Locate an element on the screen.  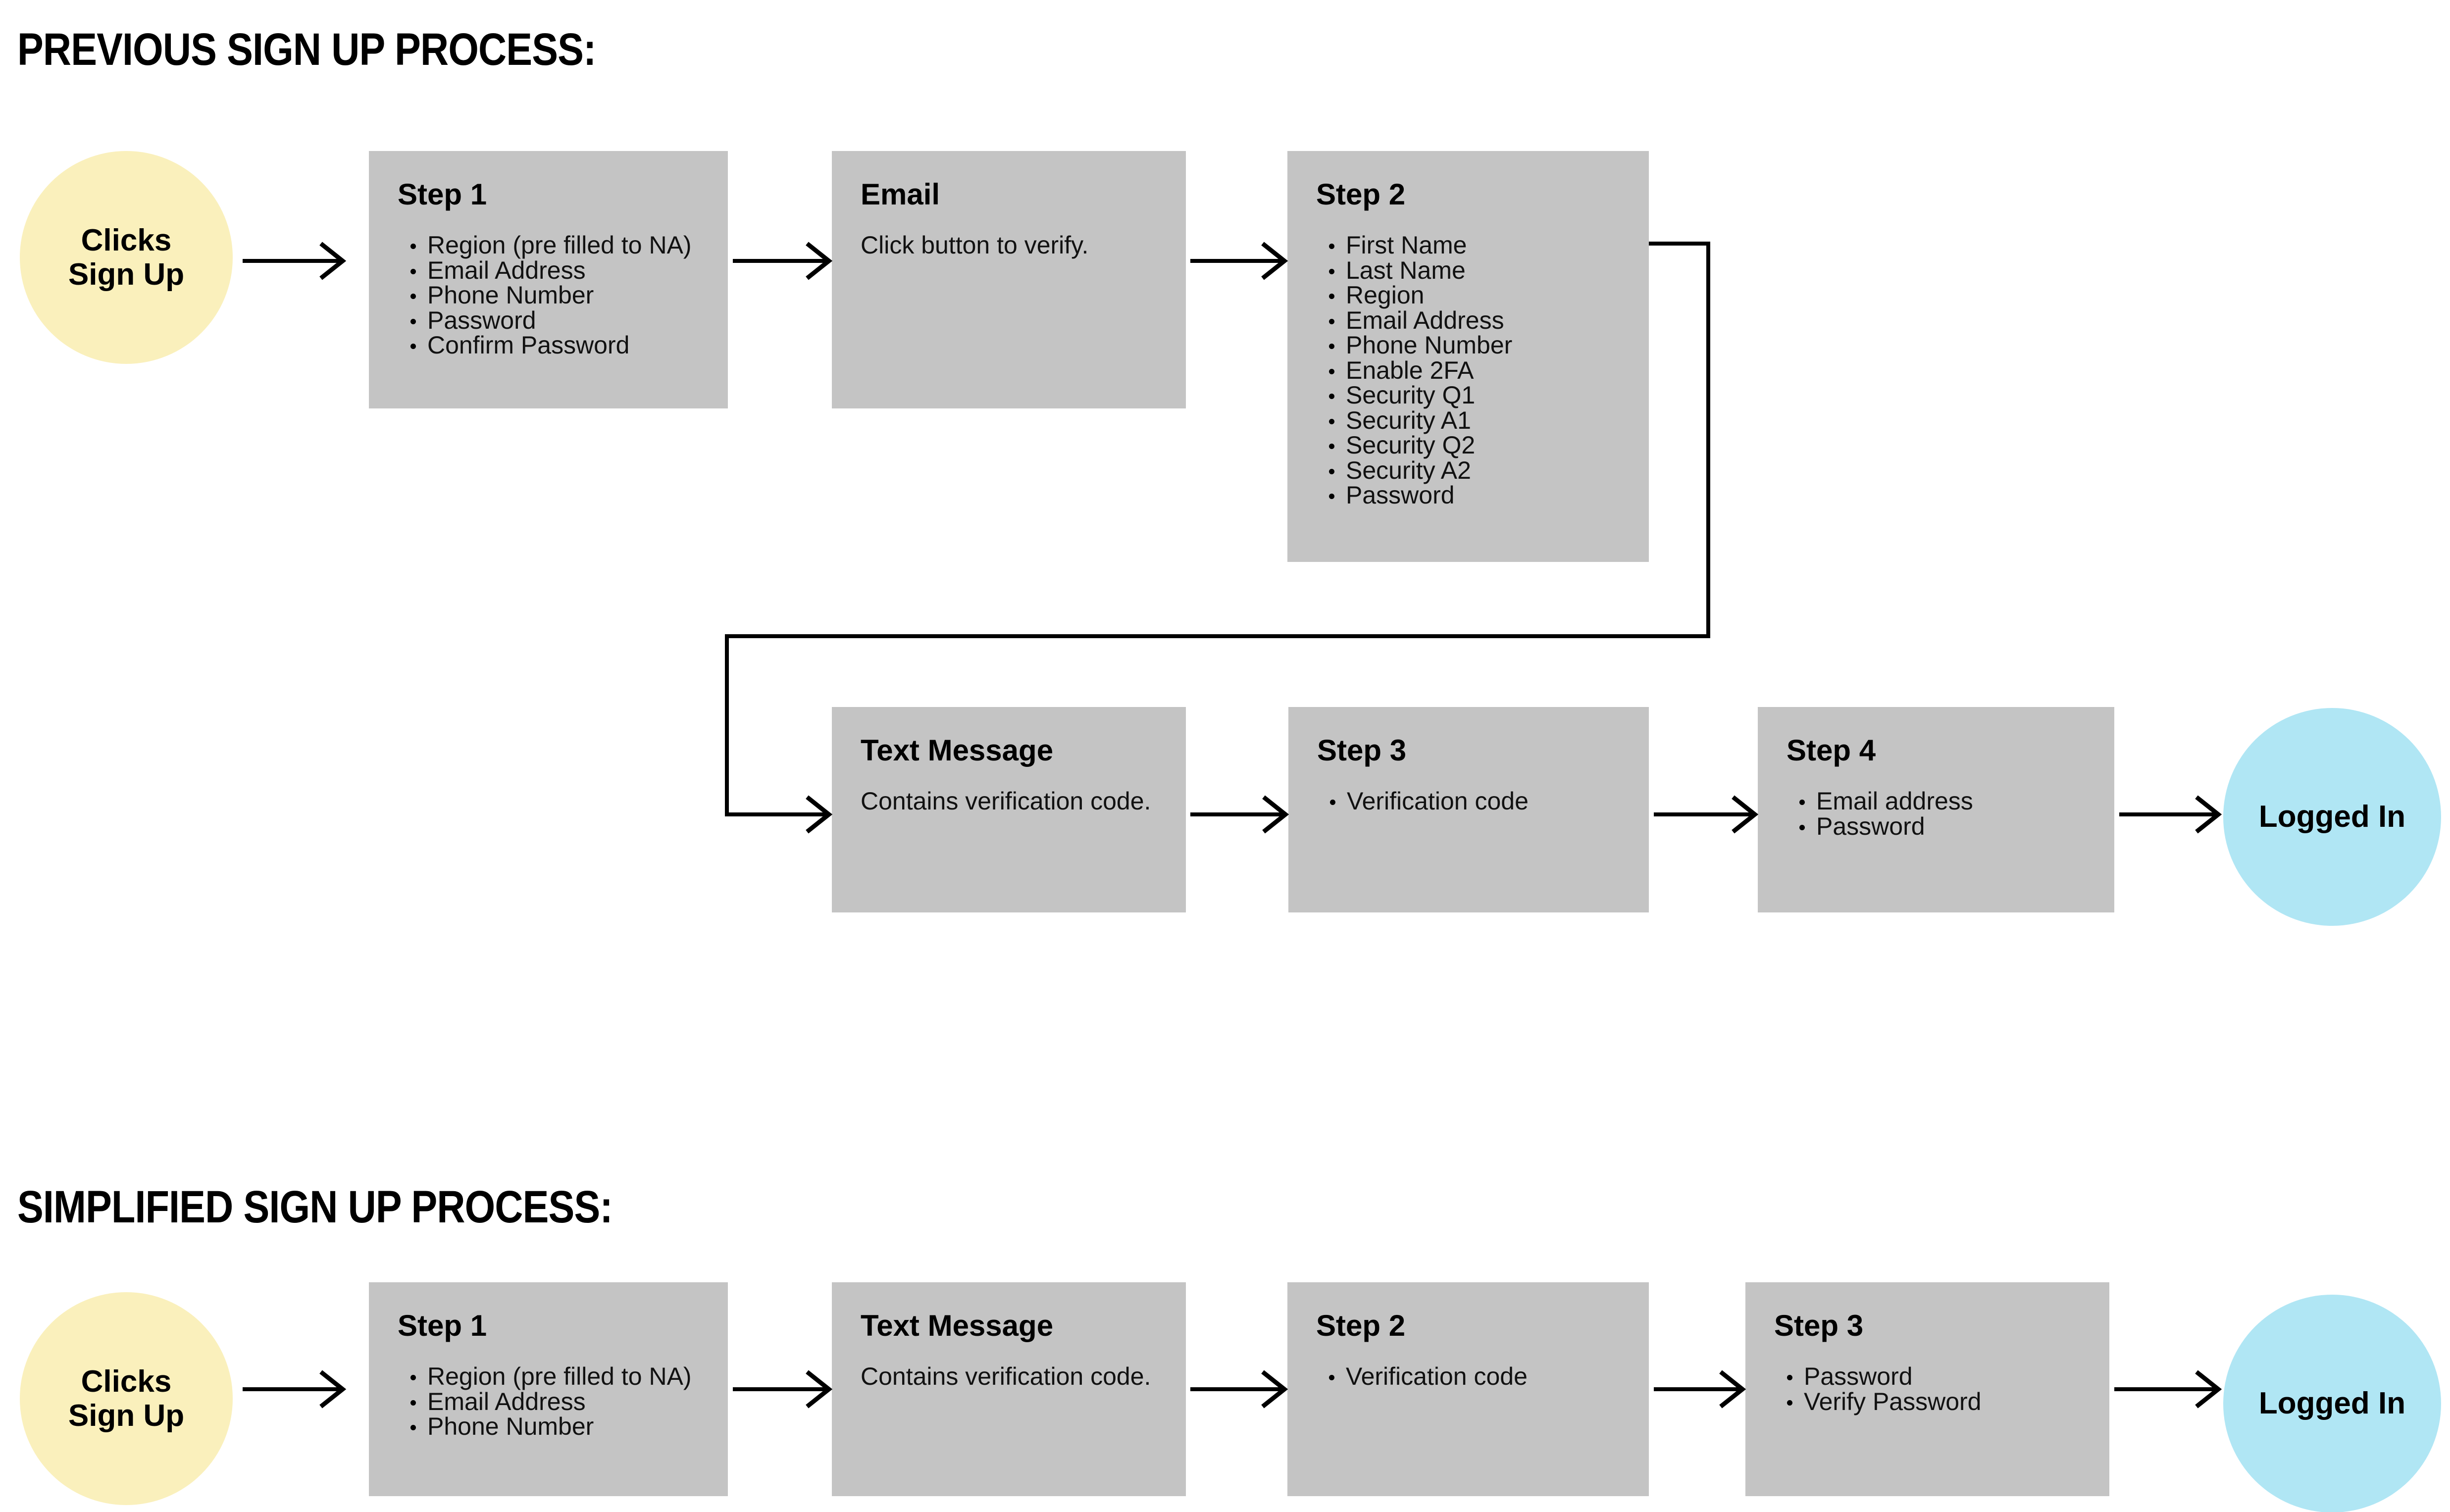
node-prev-step-4: Step 4 Email address Password is located at coordinates (1936, 809).